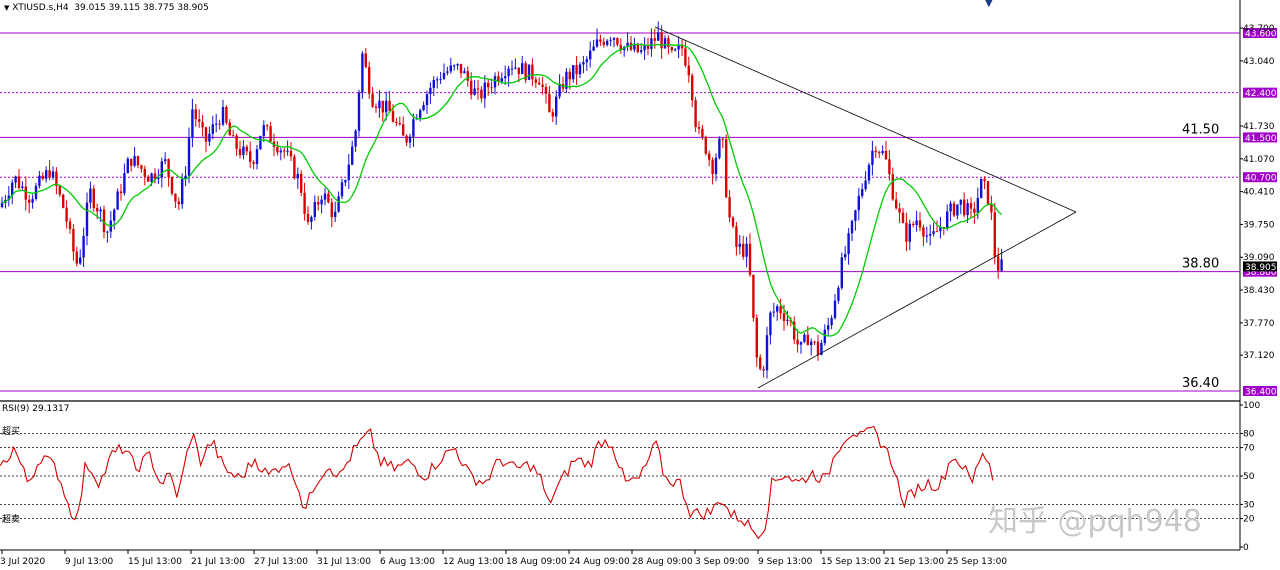 This screenshot has height=570, width=1280. Describe the element at coordinates (599, 562) in the screenshot. I see `time-tick-9: 24 Aug 09:00` at that location.